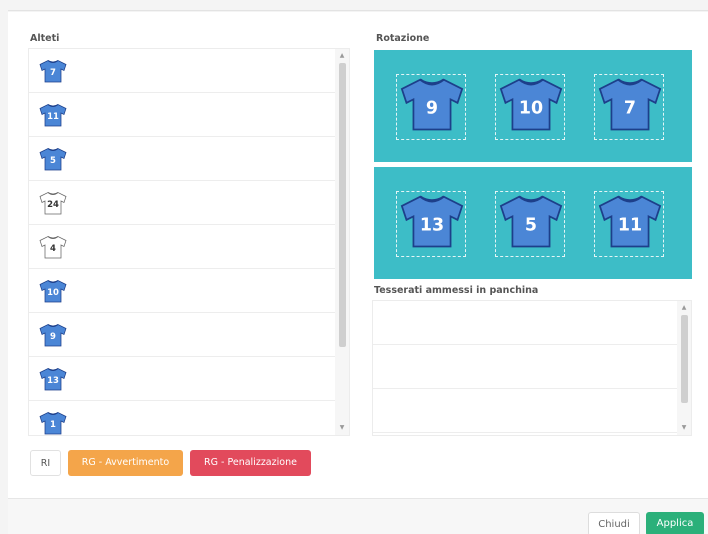  I want to click on rotation-label: Rotazione, so click(403, 38).